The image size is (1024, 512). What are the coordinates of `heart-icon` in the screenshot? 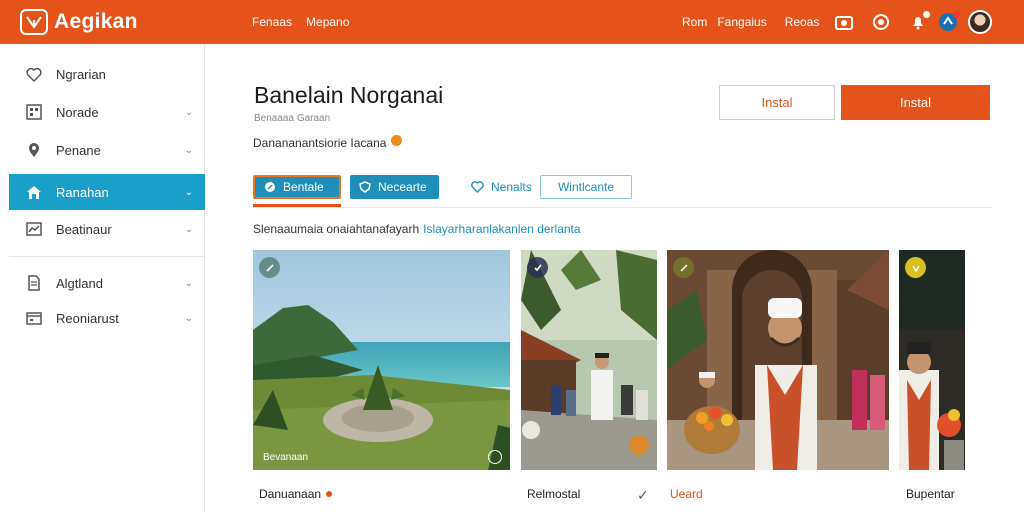 It's located at (34, 74).